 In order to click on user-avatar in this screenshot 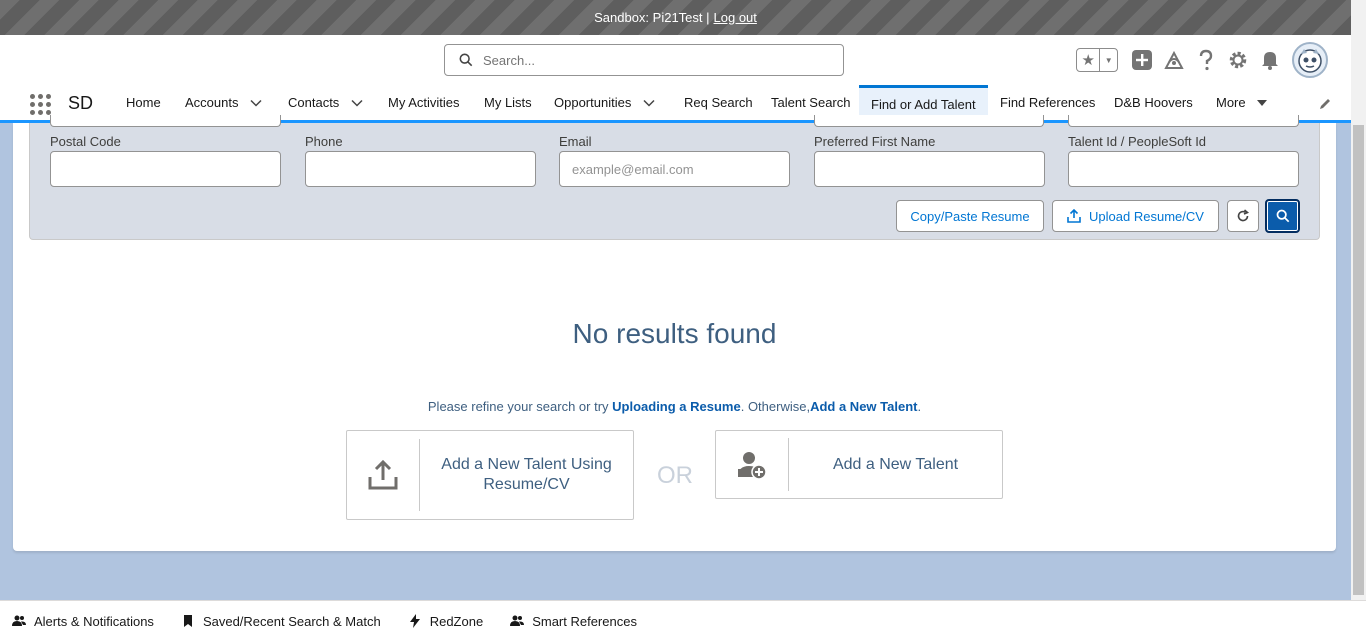, I will do `click(1310, 60)`.